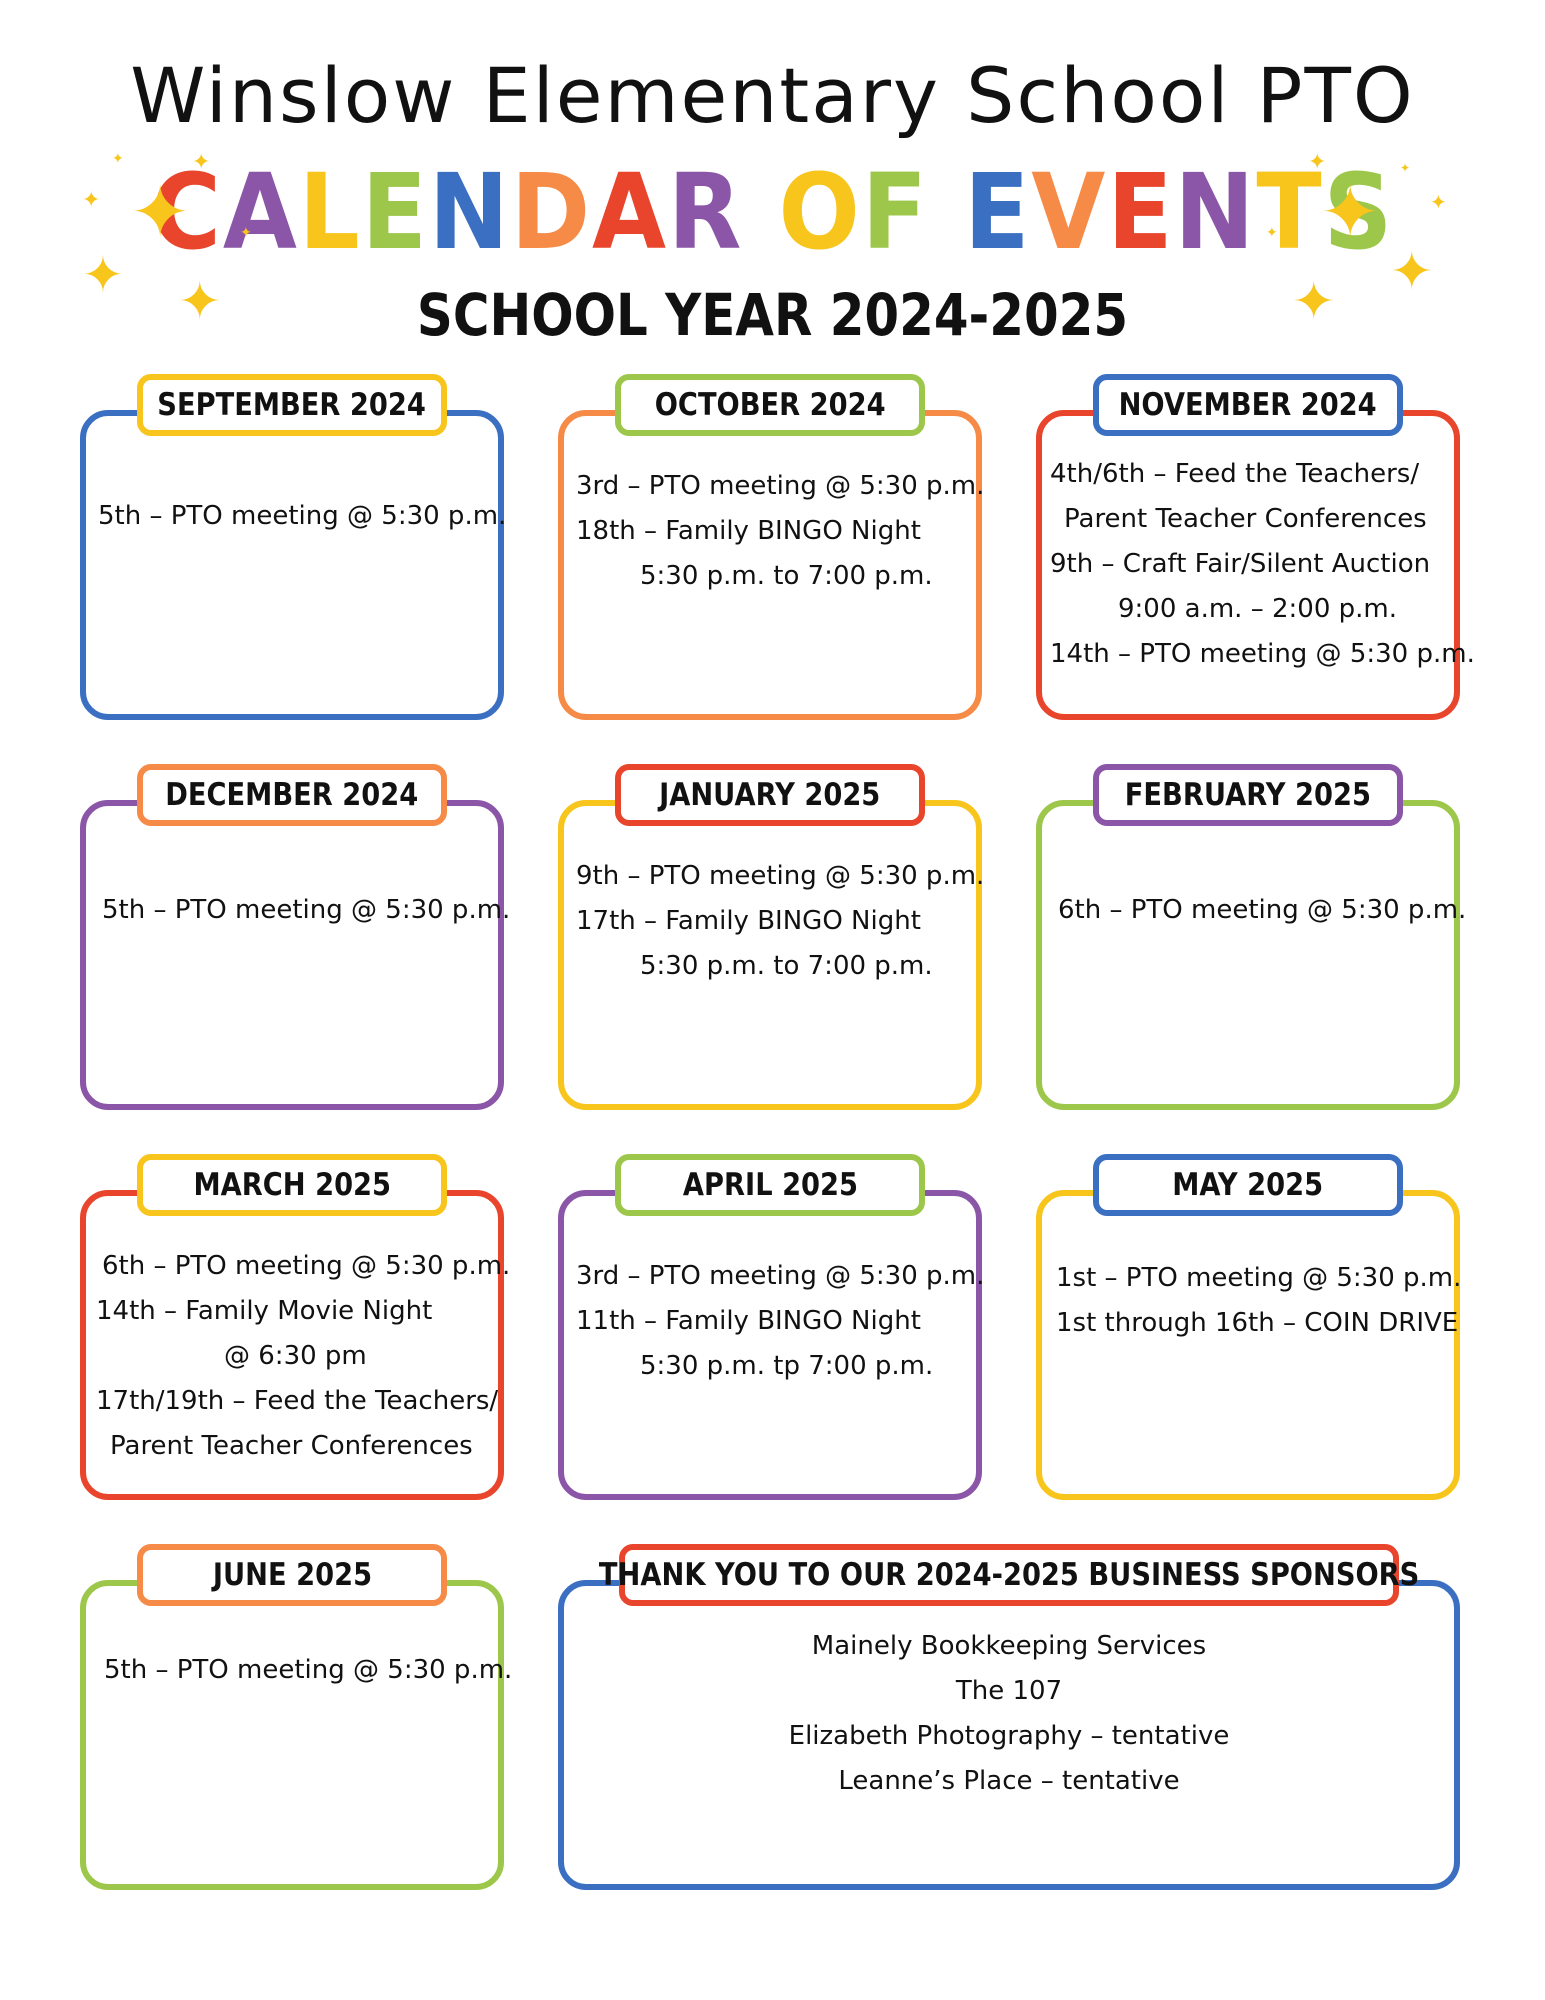 The height and width of the screenshot is (2000, 1545). I want to click on month-title-tab: NOVEMBER 2024, so click(1248, 405).